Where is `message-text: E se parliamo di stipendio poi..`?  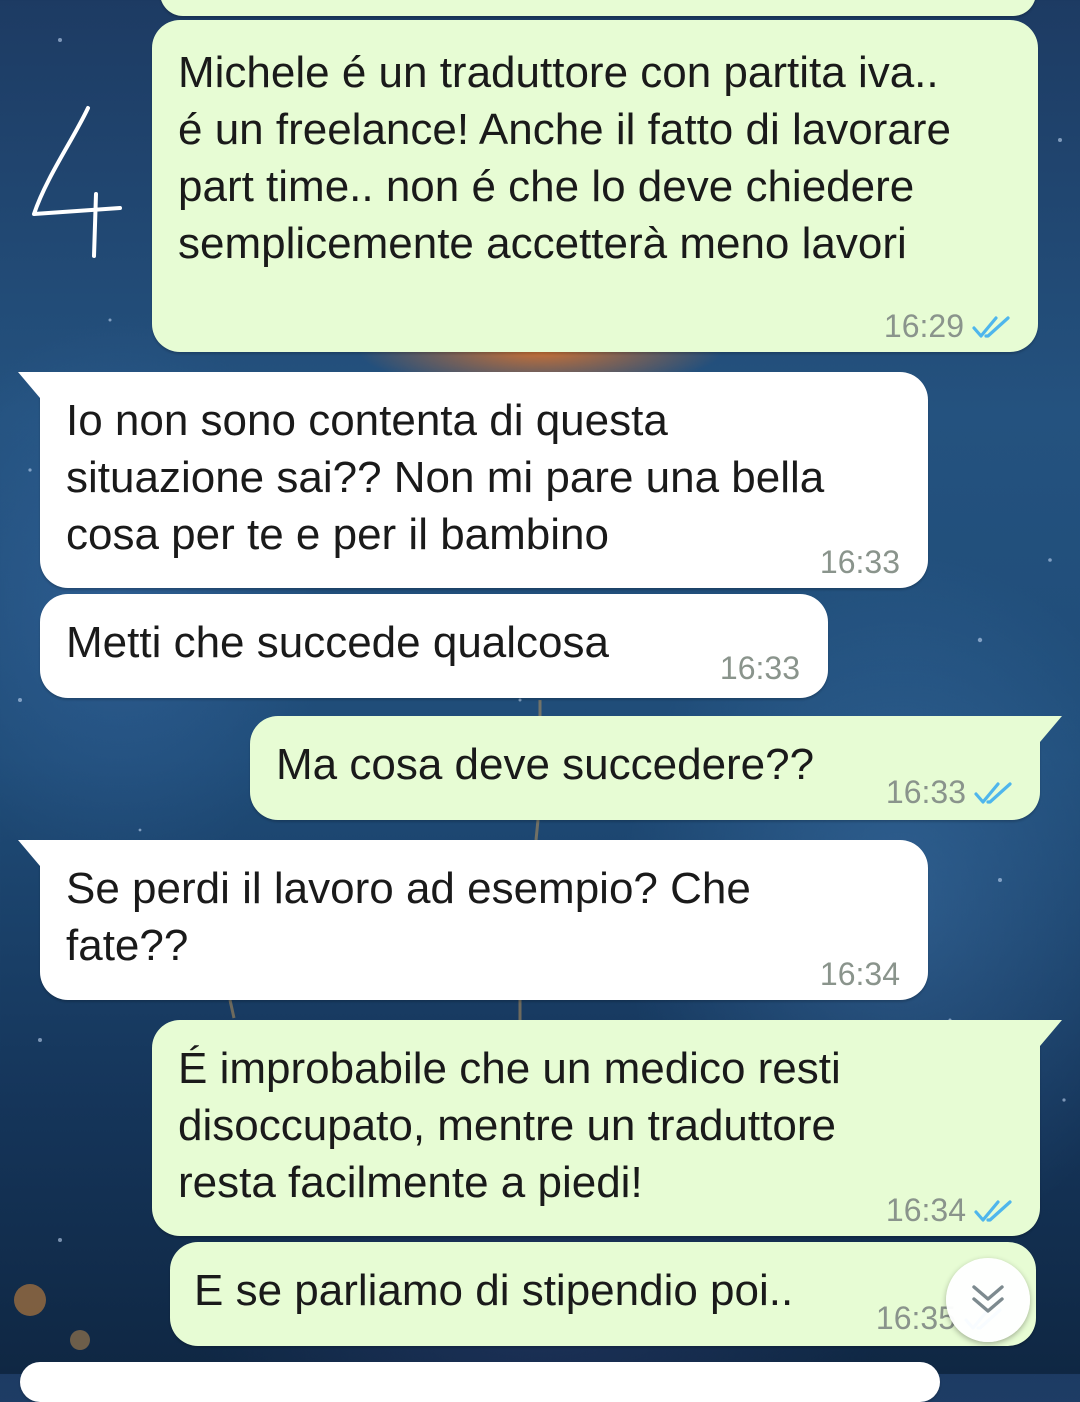
message-text: E se parliamo di stipendio poi.. is located at coordinates (494, 1290).